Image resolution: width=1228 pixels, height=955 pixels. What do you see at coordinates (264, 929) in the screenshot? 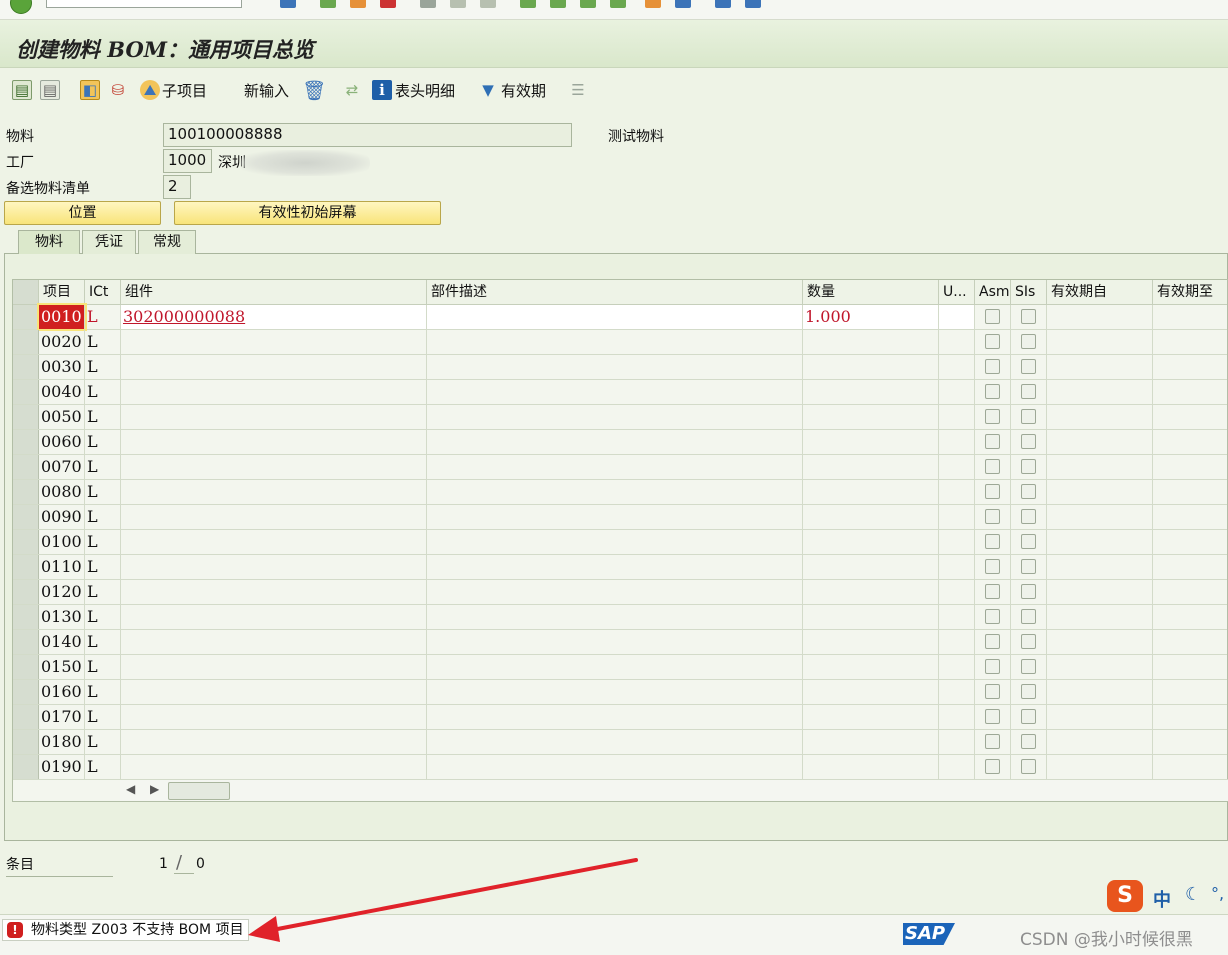
I see `arrow-head` at bounding box center [264, 929].